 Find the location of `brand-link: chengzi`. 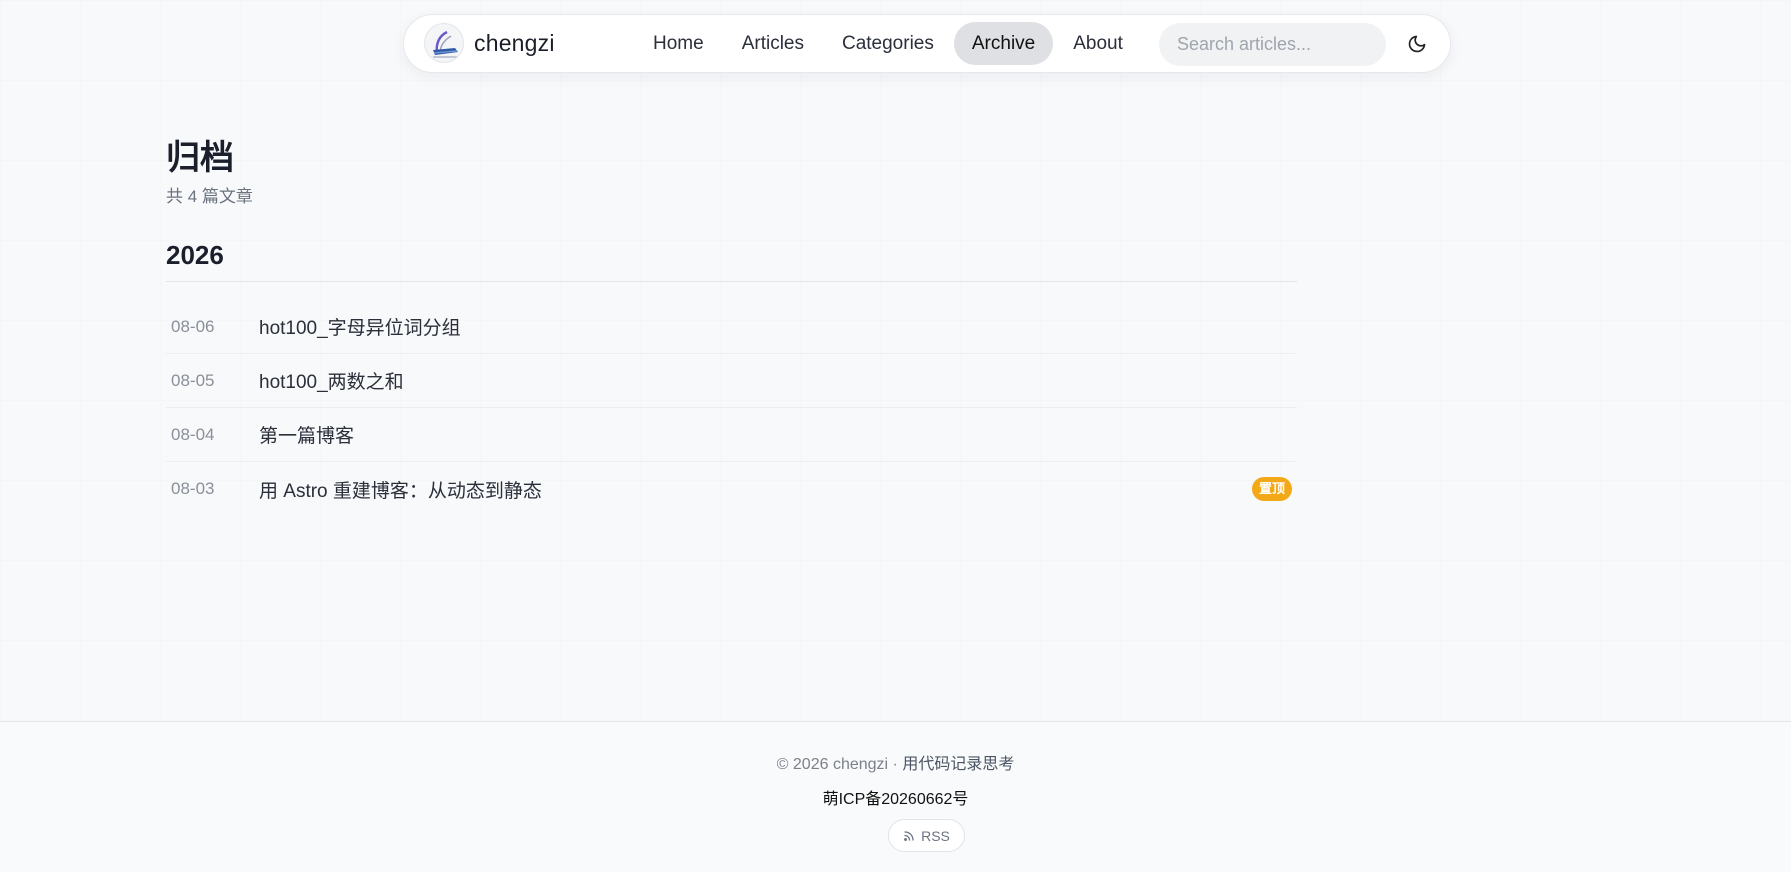

brand-link: chengzi is located at coordinates (489, 43).